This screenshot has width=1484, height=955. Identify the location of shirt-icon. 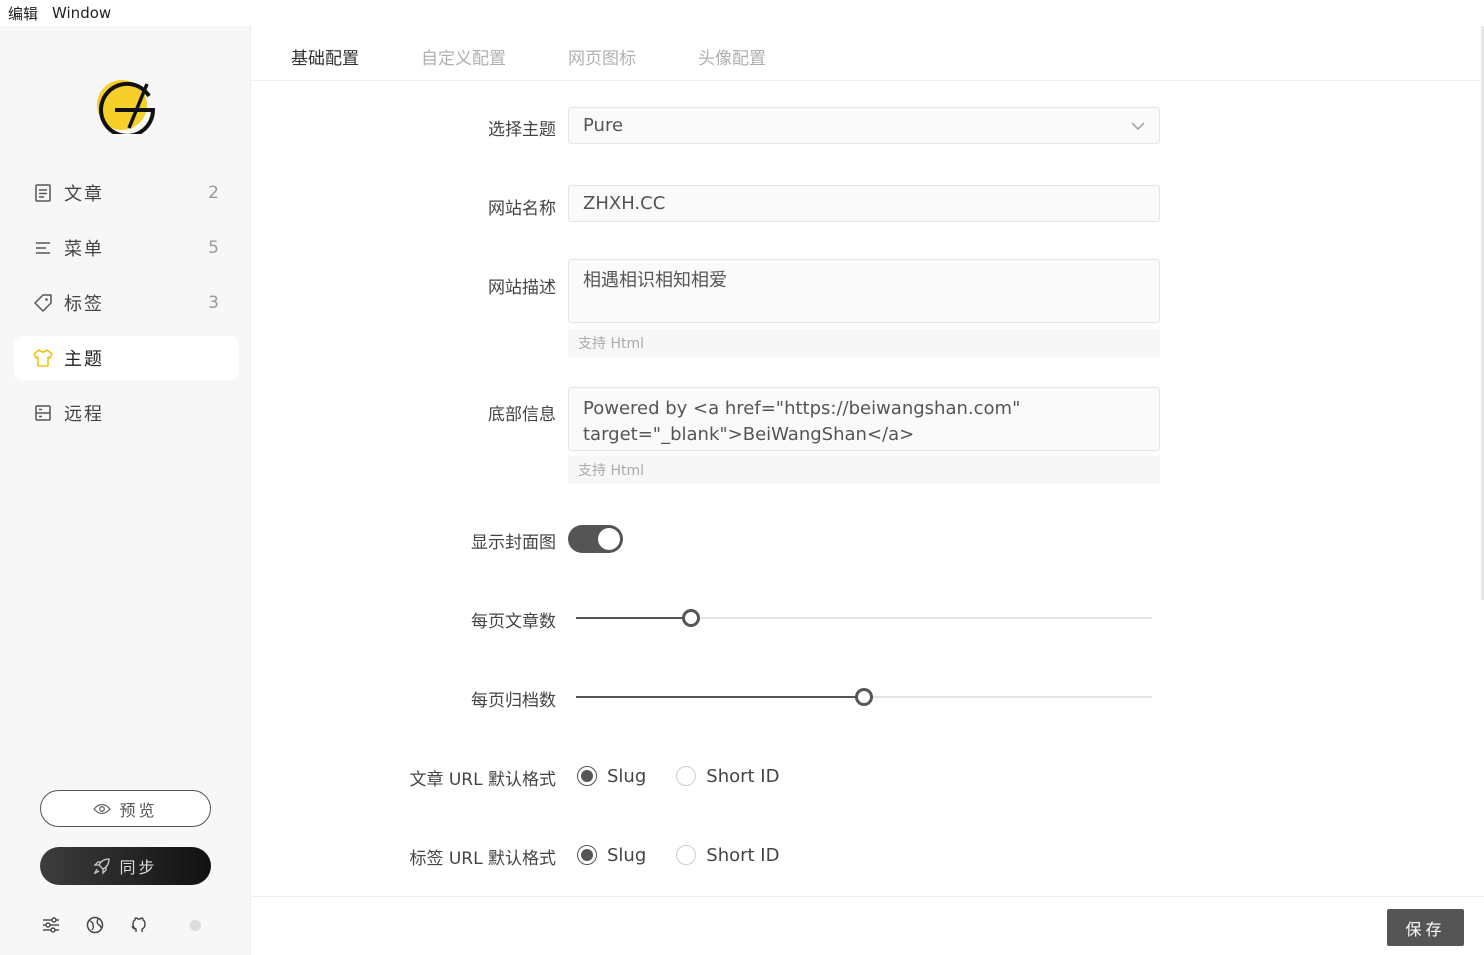
(43, 358).